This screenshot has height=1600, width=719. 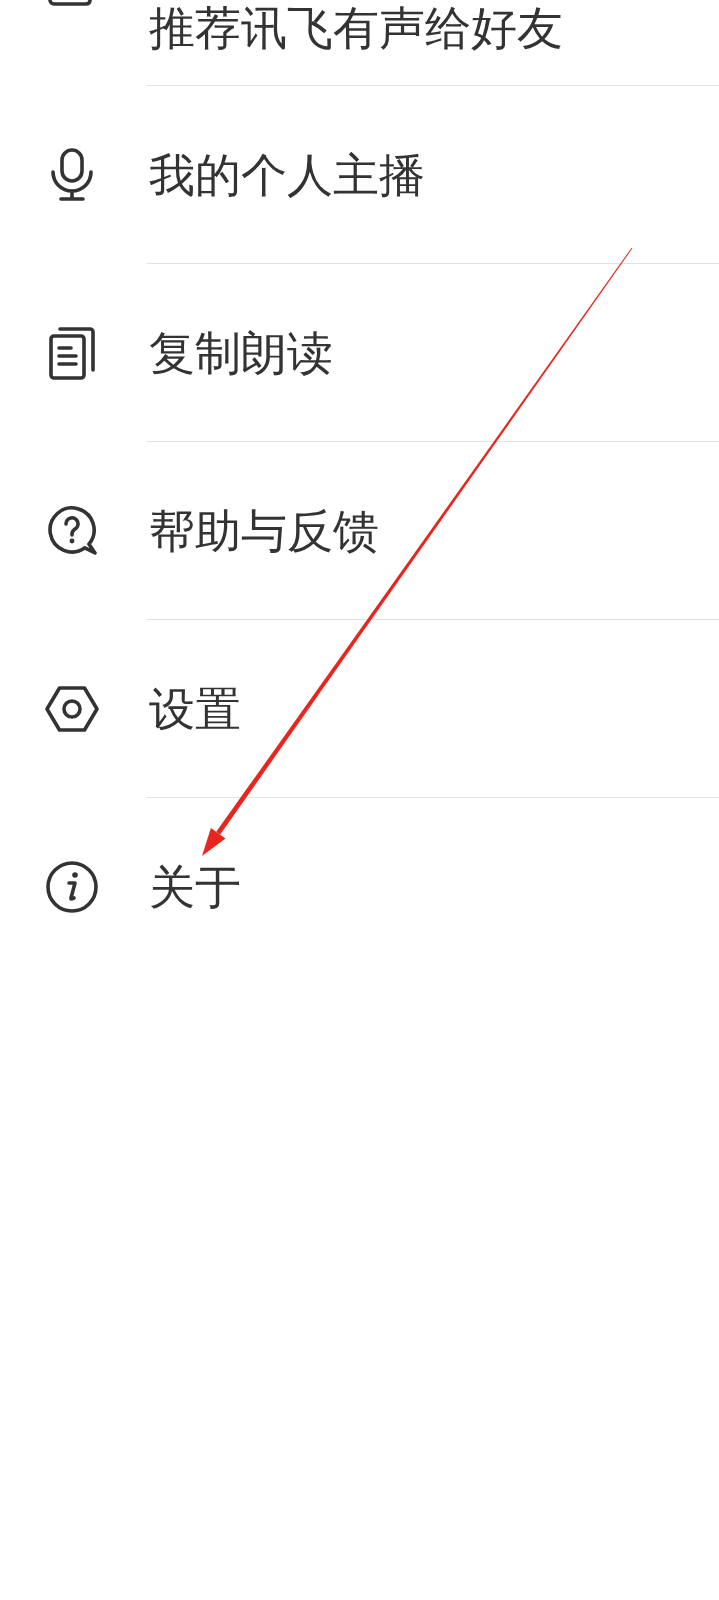 What do you see at coordinates (356, 28) in the screenshot?
I see `menu-item: 推荐讯飞有声给好友` at bounding box center [356, 28].